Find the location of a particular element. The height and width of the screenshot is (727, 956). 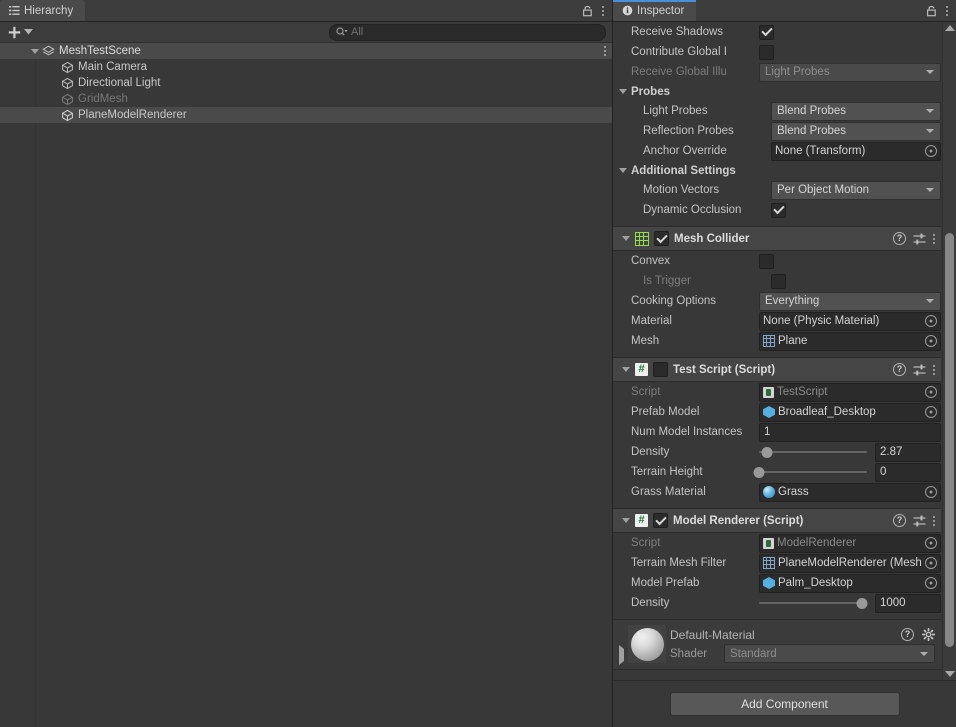

receive-shadows-checkbox is located at coordinates (766, 32).